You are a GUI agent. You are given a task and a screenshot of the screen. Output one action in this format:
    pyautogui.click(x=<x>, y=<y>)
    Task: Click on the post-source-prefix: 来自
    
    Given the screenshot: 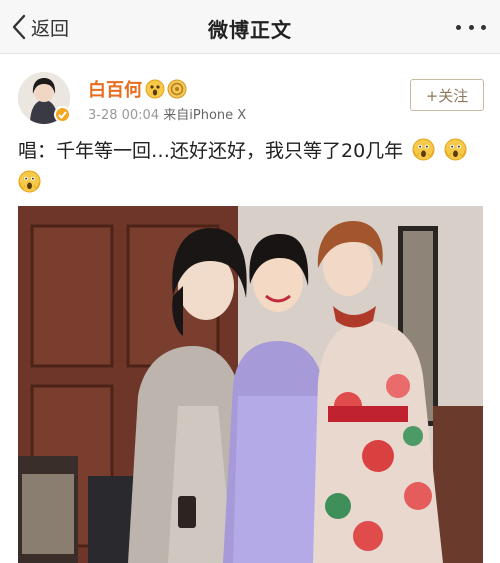 What is the action you would take?
    pyautogui.click(x=176, y=115)
    